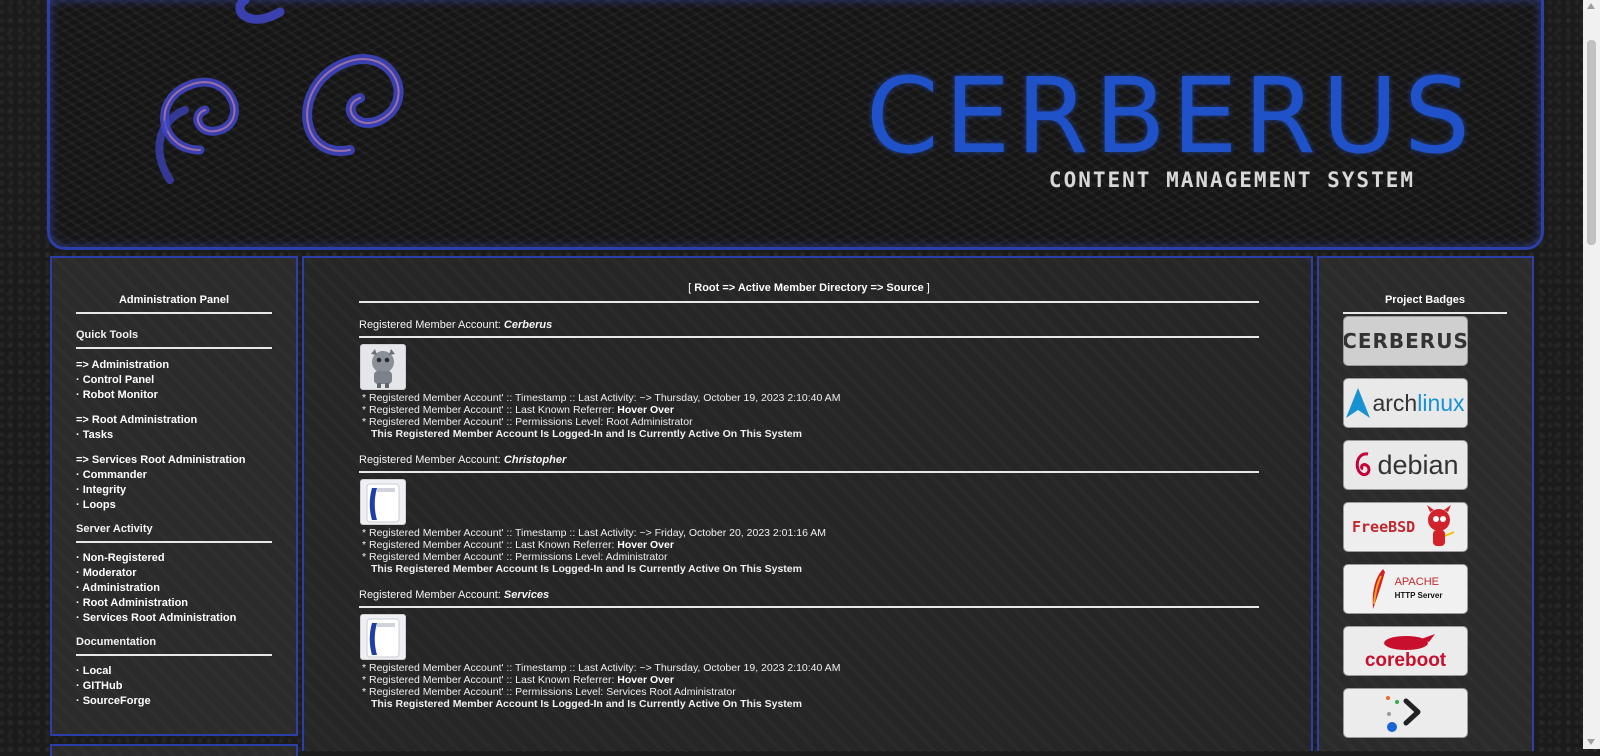 This screenshot has height=756, width=1600. I want to click on badge-freebsd: FreeBSD, so click(1405, 527).